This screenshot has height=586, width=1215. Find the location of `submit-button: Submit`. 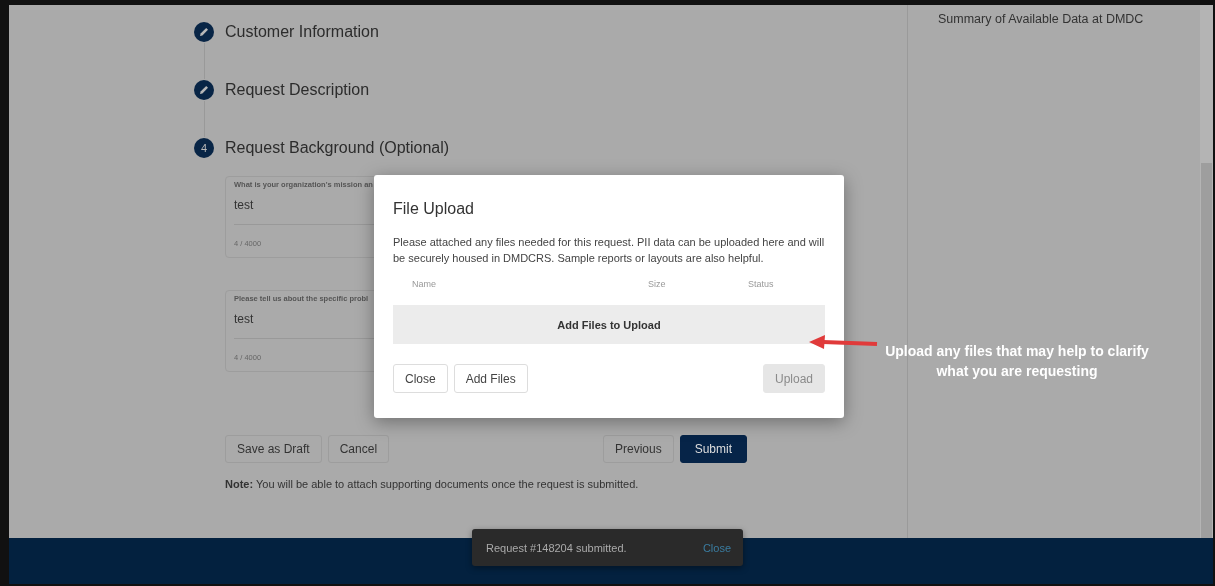

submit-button: Submit is located at coordinates (713, 449).